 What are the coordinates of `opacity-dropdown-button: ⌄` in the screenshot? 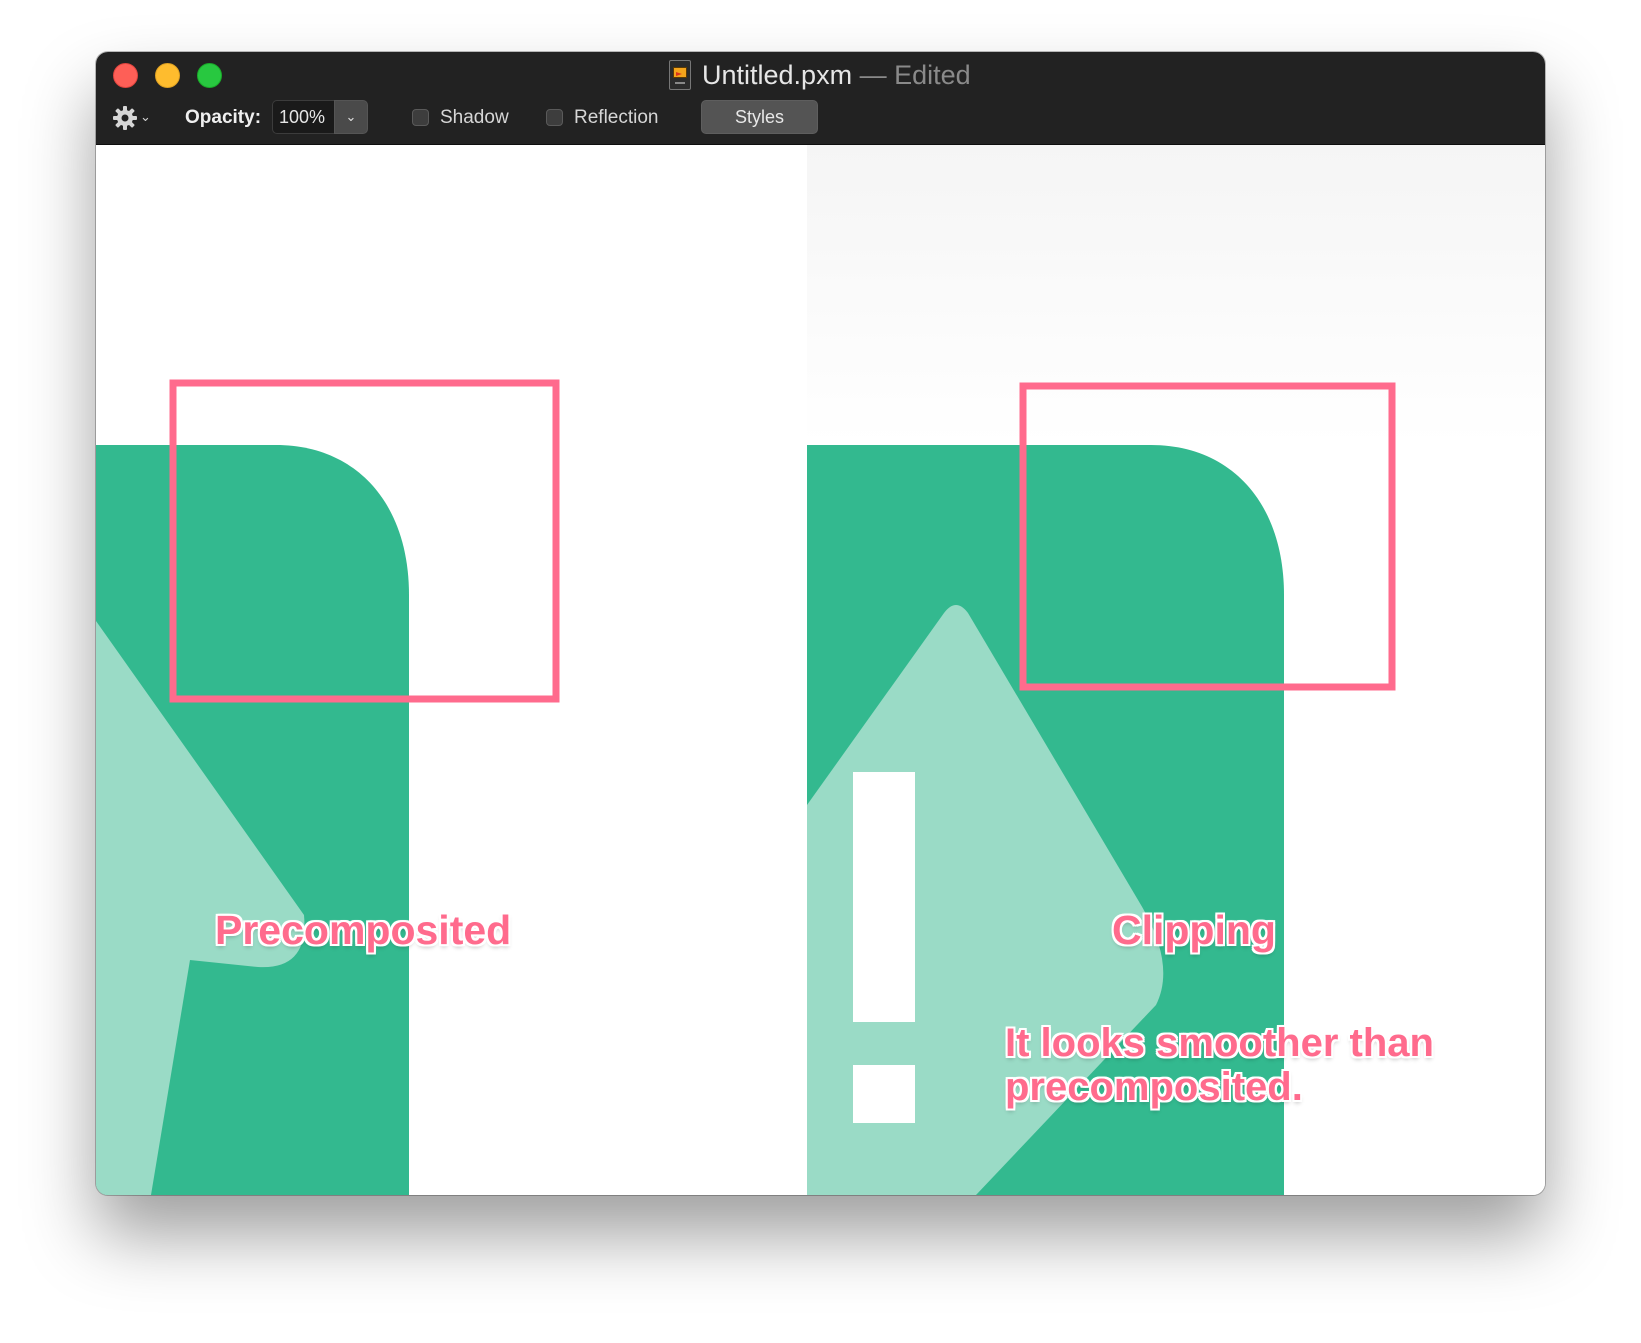 It's located at (351, 117).